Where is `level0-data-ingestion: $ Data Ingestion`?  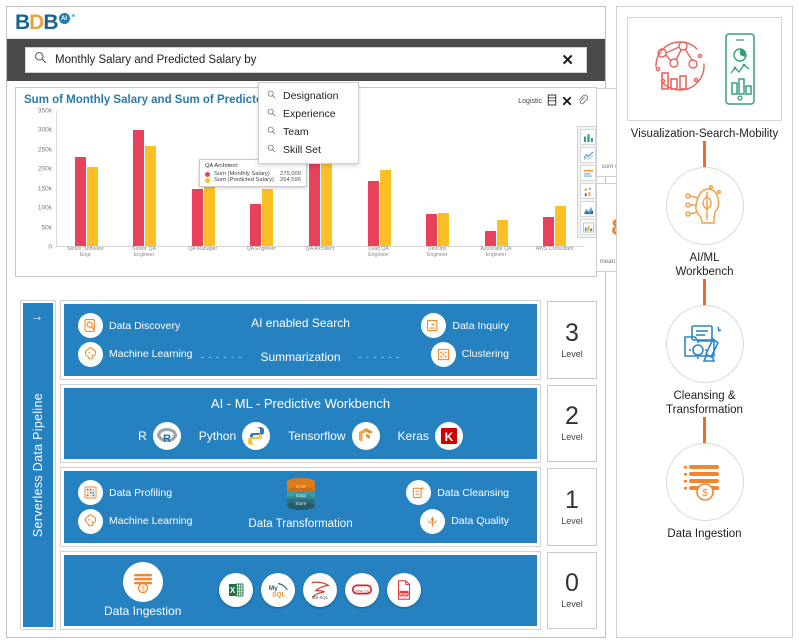
level0-data-ingestion: $ Data Ingestion is located at coordinates (142, 590).